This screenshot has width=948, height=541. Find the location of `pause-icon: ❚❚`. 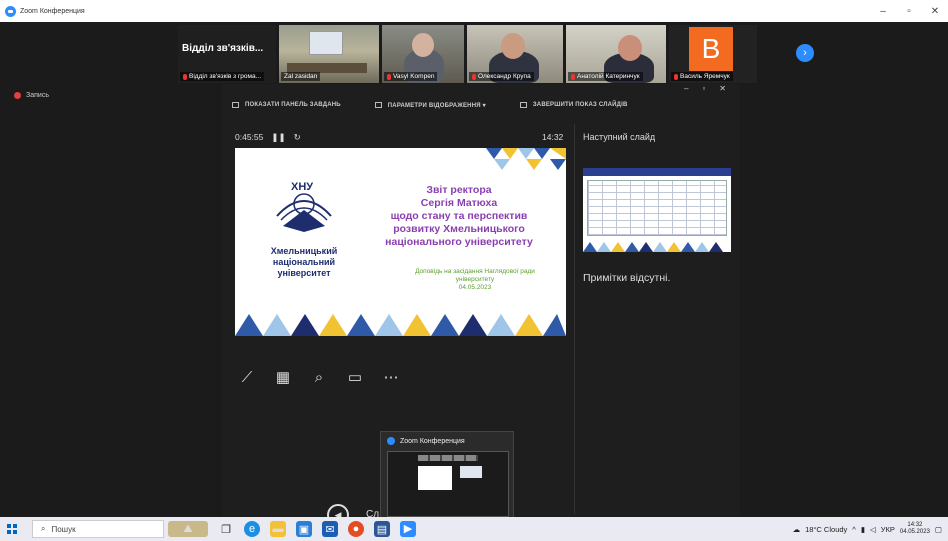

pause-icon: ❚❚ is located at coordinates (278, 137).